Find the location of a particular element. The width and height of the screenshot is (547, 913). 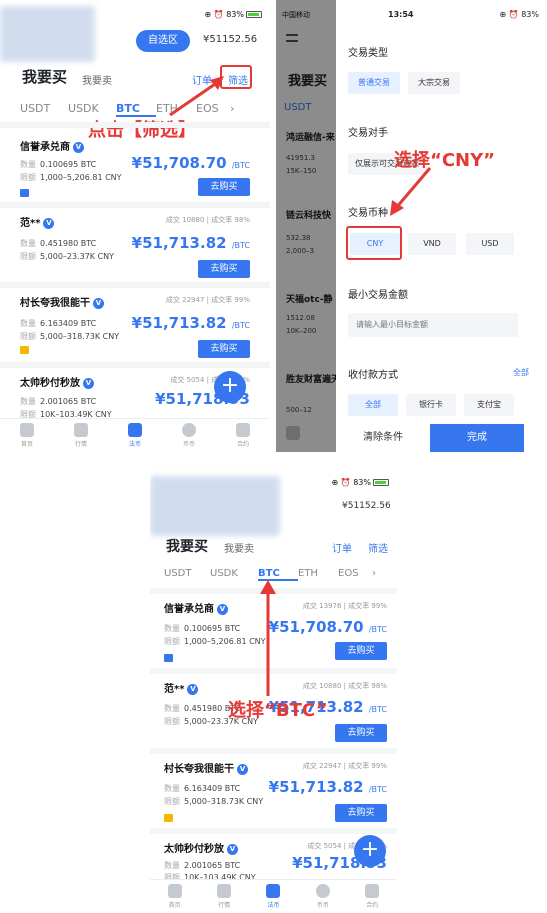

nav-label: 行情 is located at coordinates (224, 905).